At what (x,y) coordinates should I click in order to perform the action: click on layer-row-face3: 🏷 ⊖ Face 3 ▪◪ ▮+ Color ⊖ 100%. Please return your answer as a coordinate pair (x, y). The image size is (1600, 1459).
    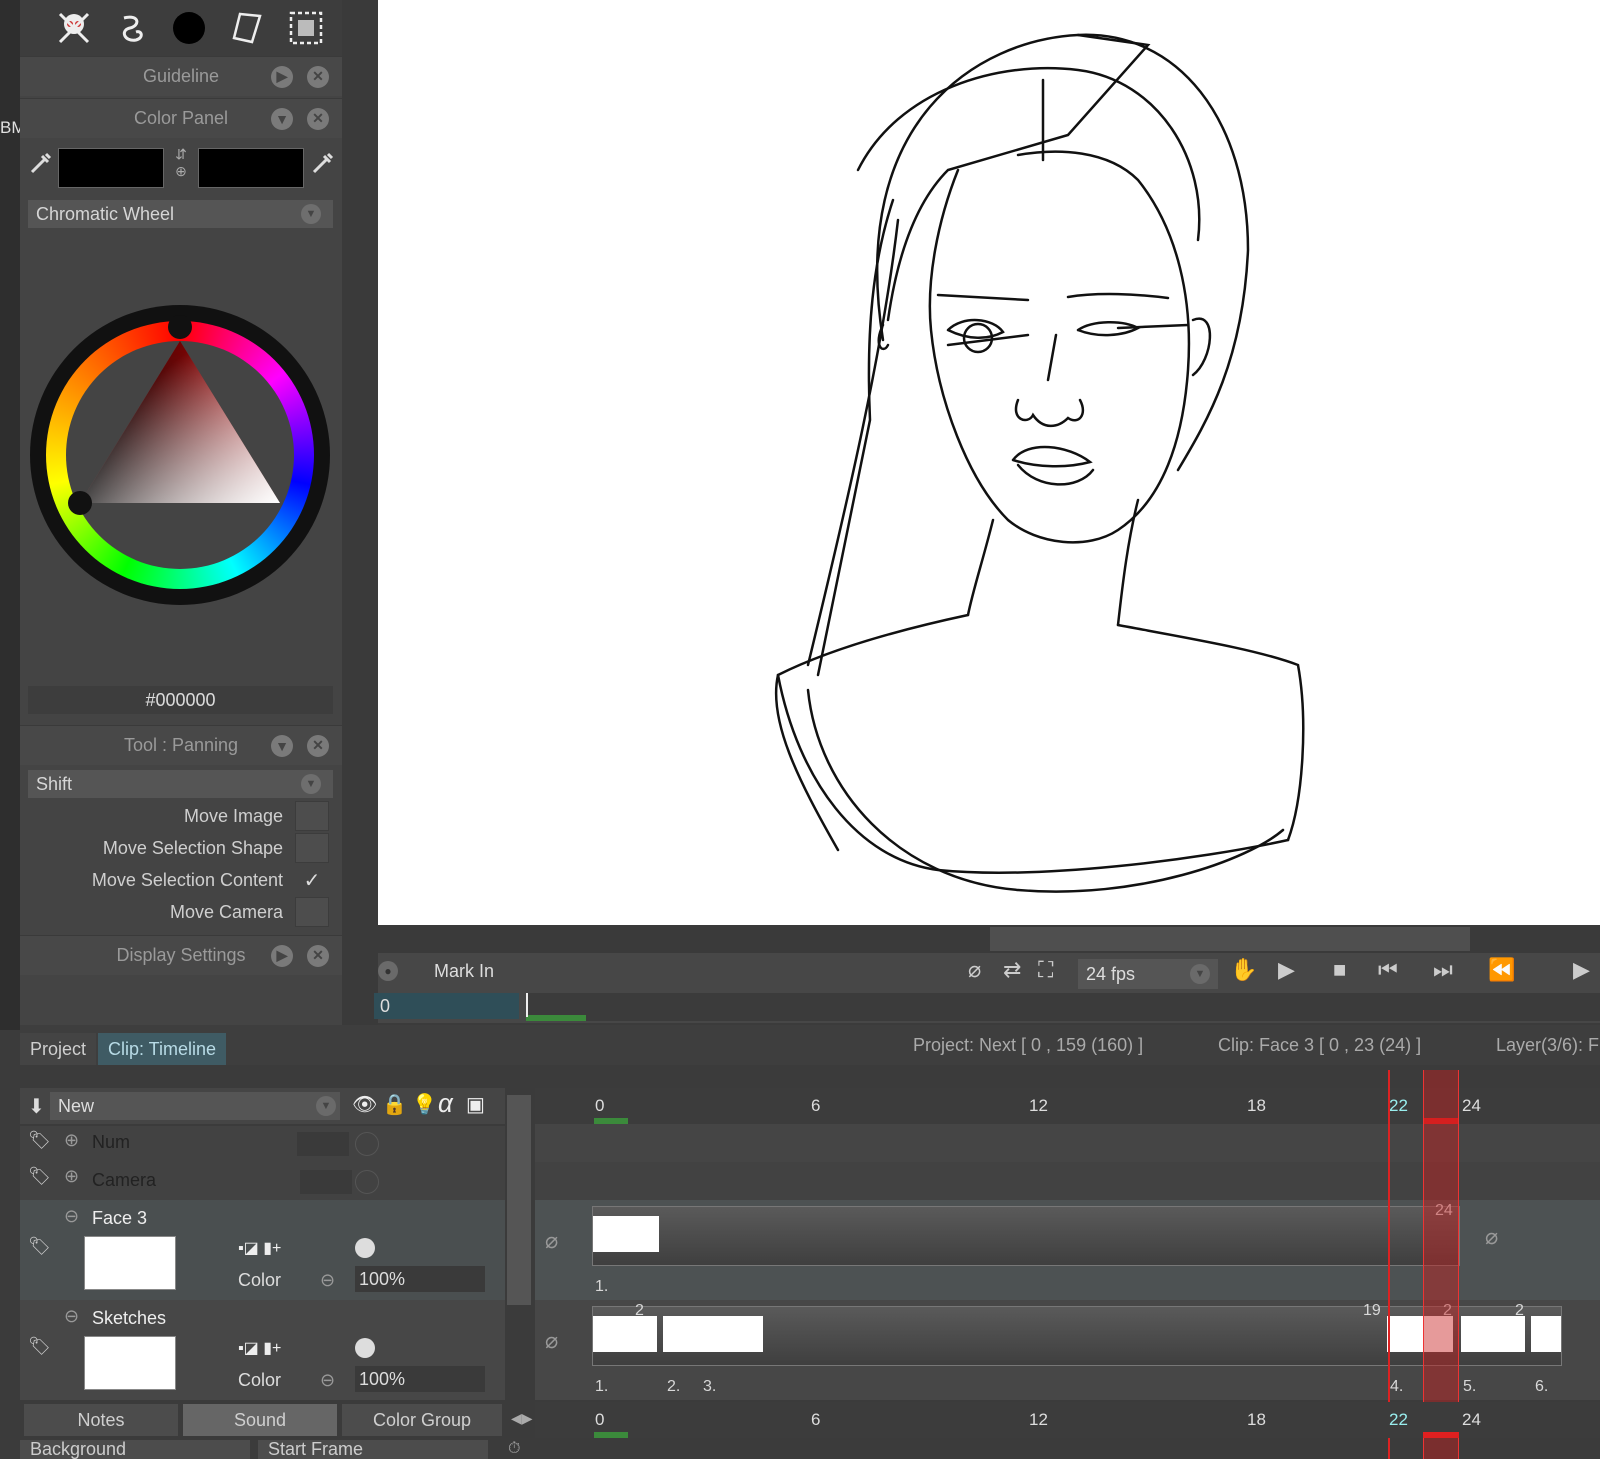
    Looking at the image, I should click on (262, 1250).